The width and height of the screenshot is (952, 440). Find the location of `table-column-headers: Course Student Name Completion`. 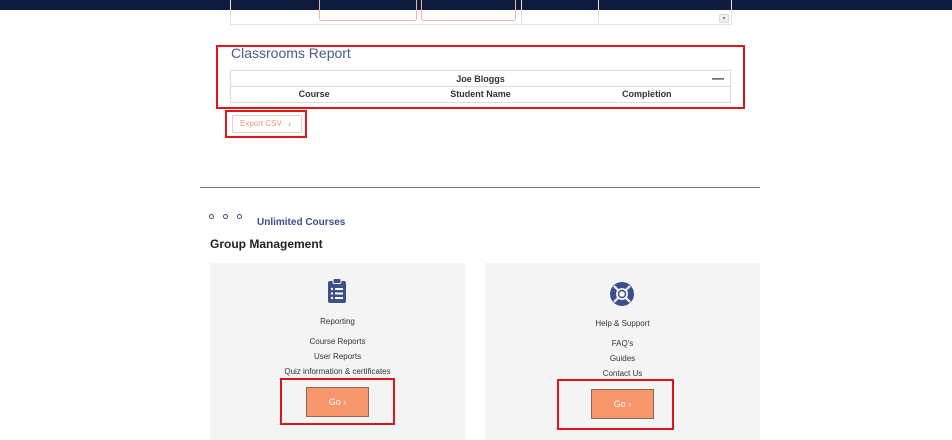

table-column-headers: Course Student Name Completion is located at coordinates (480, 94).